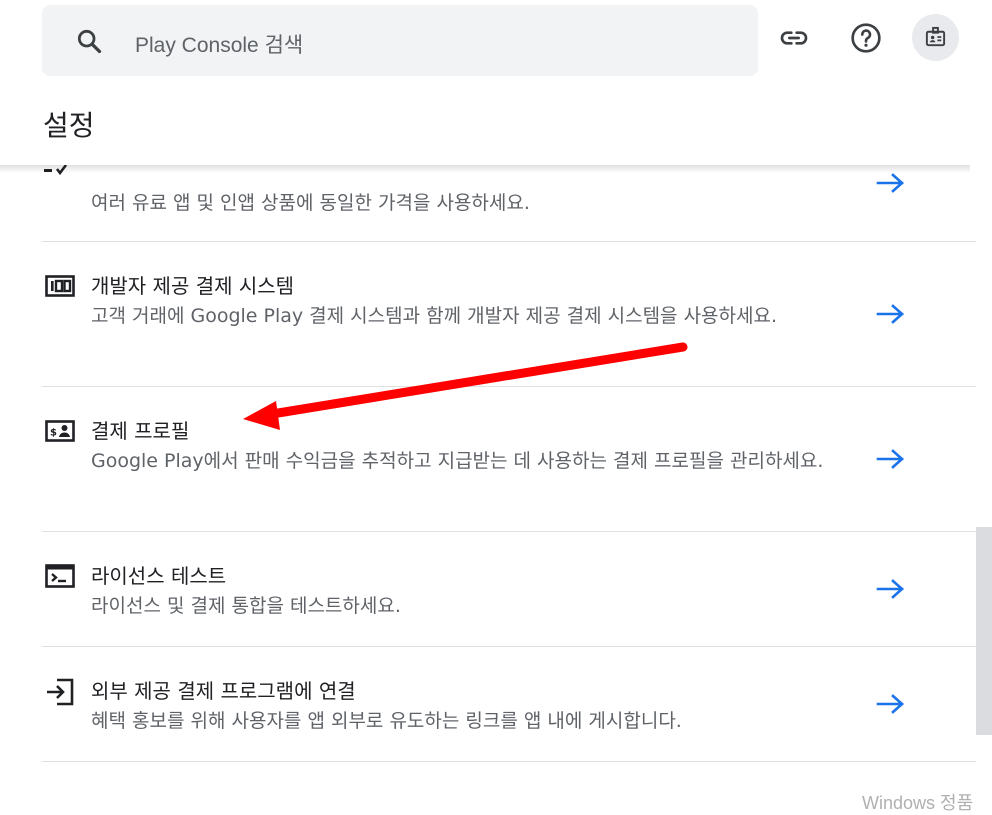 The width and height of the screenshot is (992, 815). Describe the element at coordinates (159, 576) in the screenshot. I see `row-title: 라이선스 테스트` at that location.